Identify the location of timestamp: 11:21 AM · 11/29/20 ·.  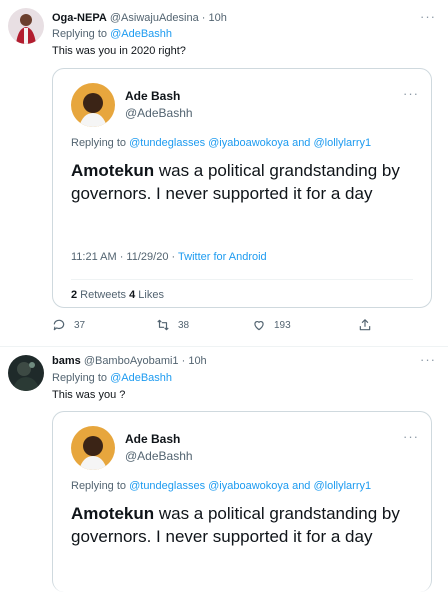
(124, 257).